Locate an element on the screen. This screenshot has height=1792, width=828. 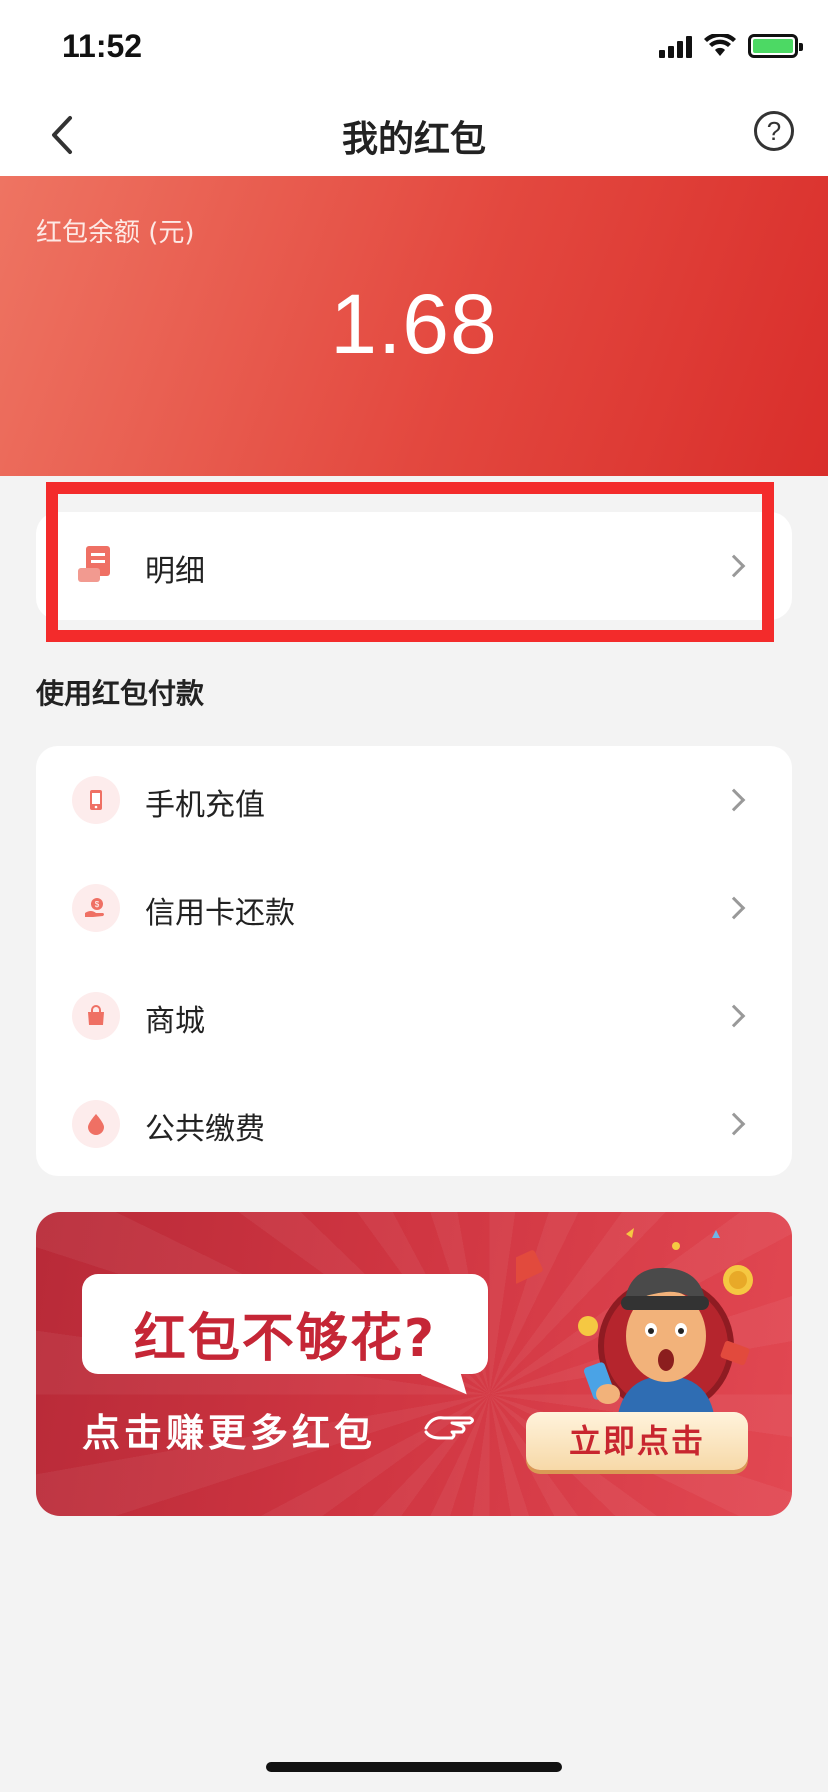
banner-subtitle: 点击赚更多红包 is located at coordinates (229, 1433).